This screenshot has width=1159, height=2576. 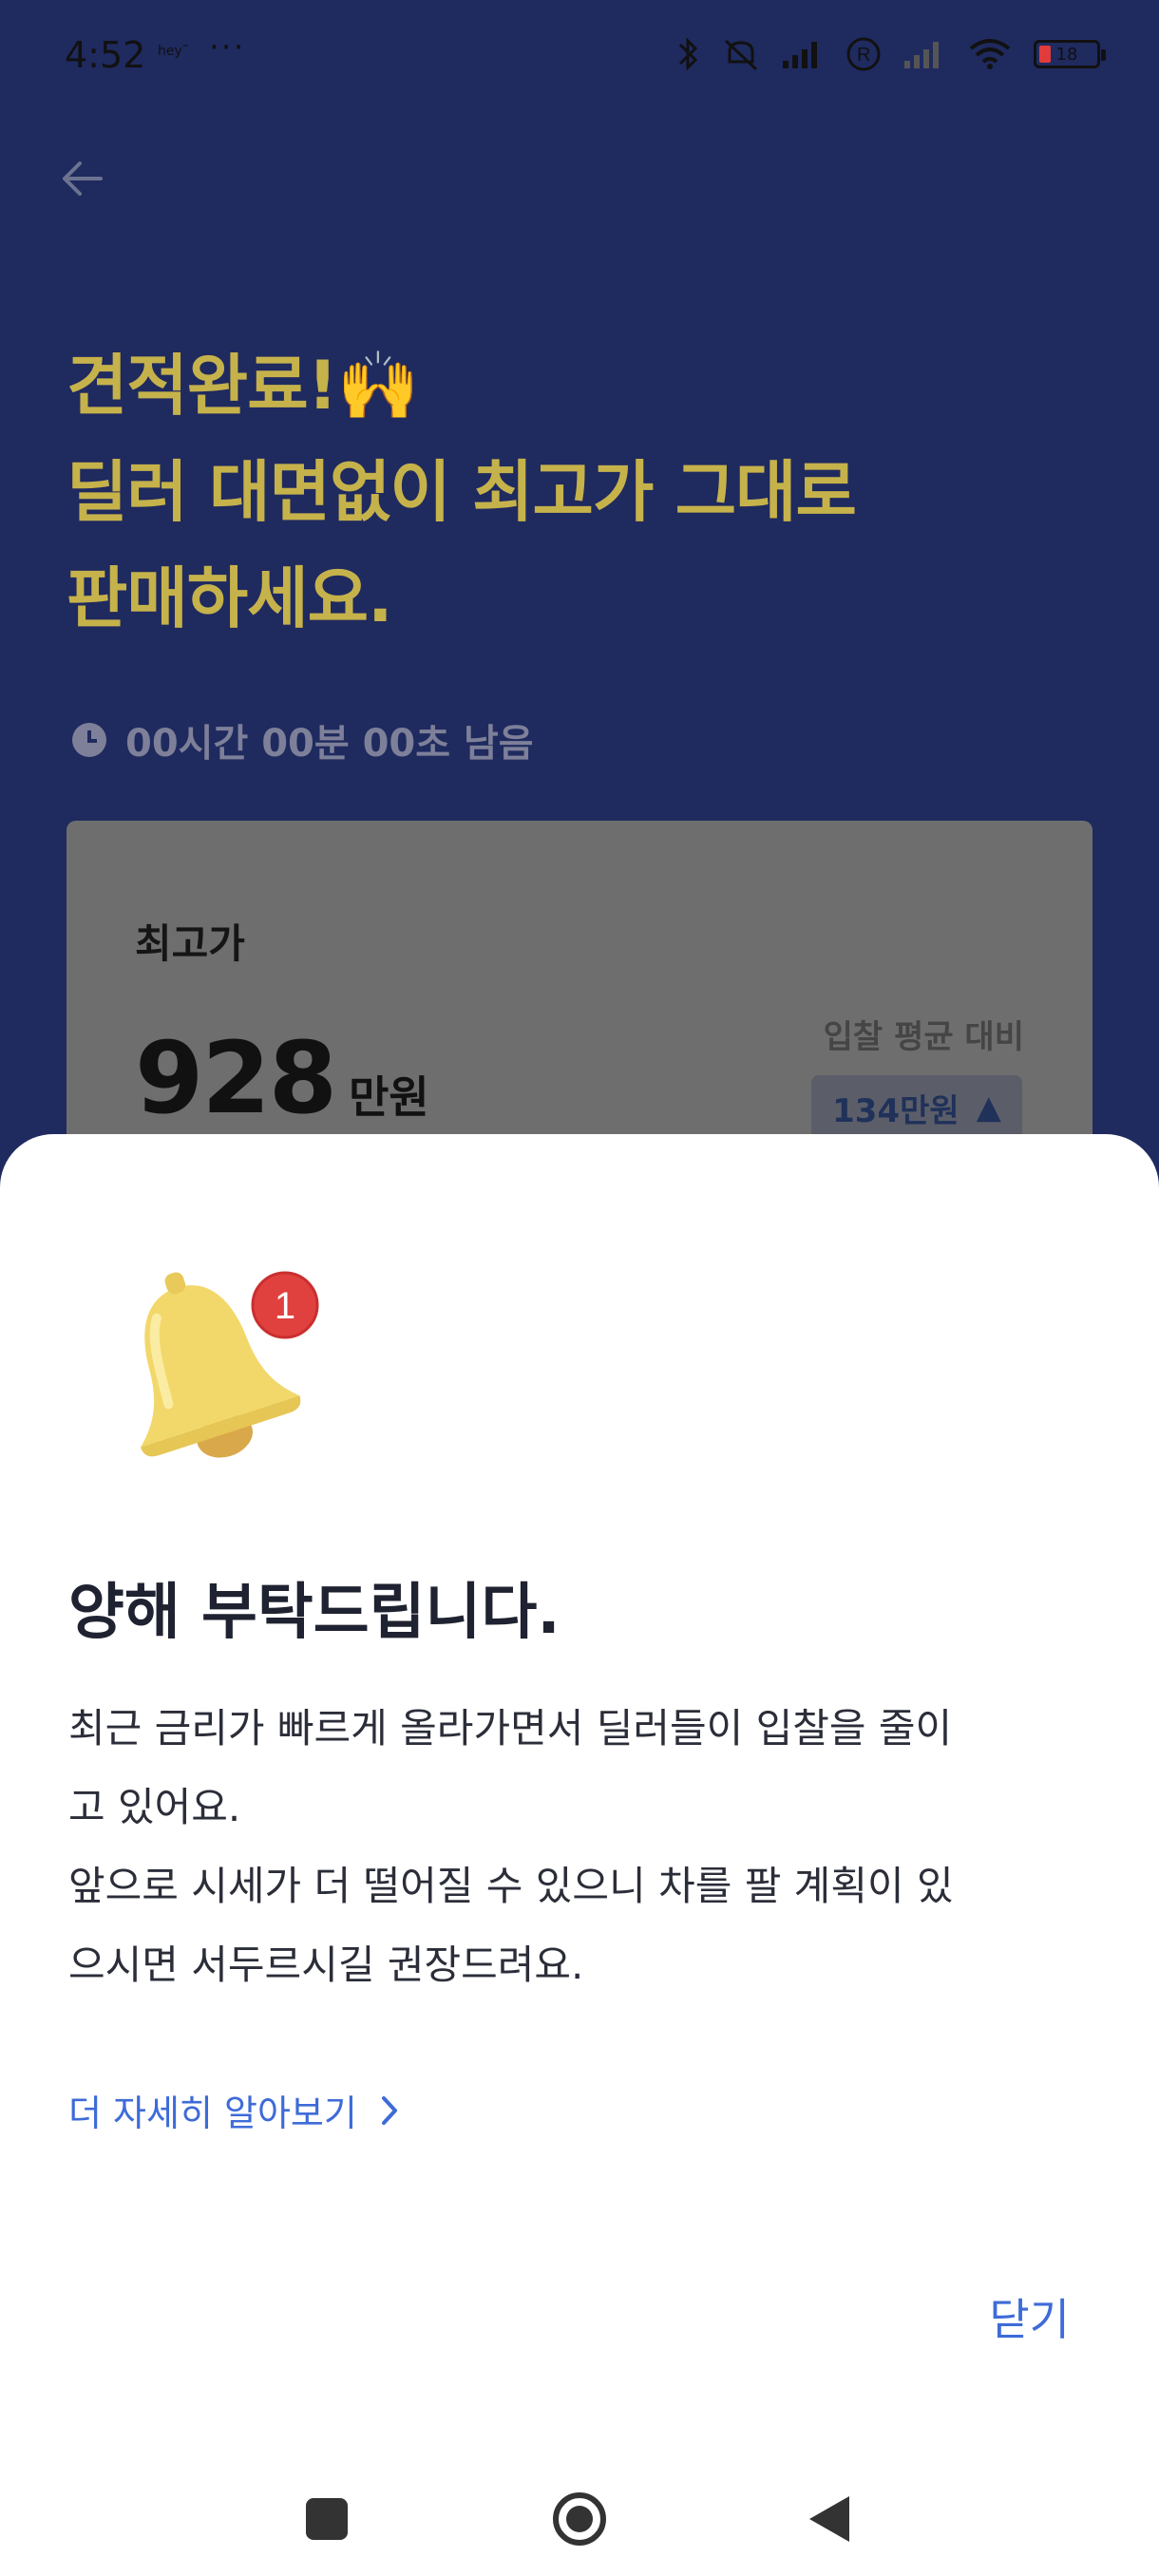 What do you see at coordinates (154, 1807) in the screenshot?
I see `sheet-body-line: 고 있어요.` at bounding box center [154, 1807].